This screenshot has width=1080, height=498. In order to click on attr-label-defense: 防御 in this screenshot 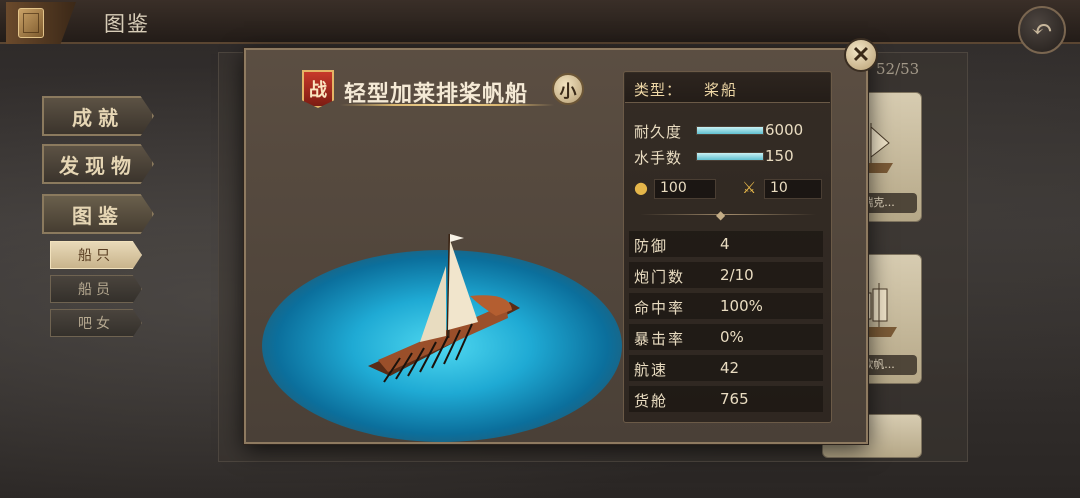, I will do `click(651, 246)`.